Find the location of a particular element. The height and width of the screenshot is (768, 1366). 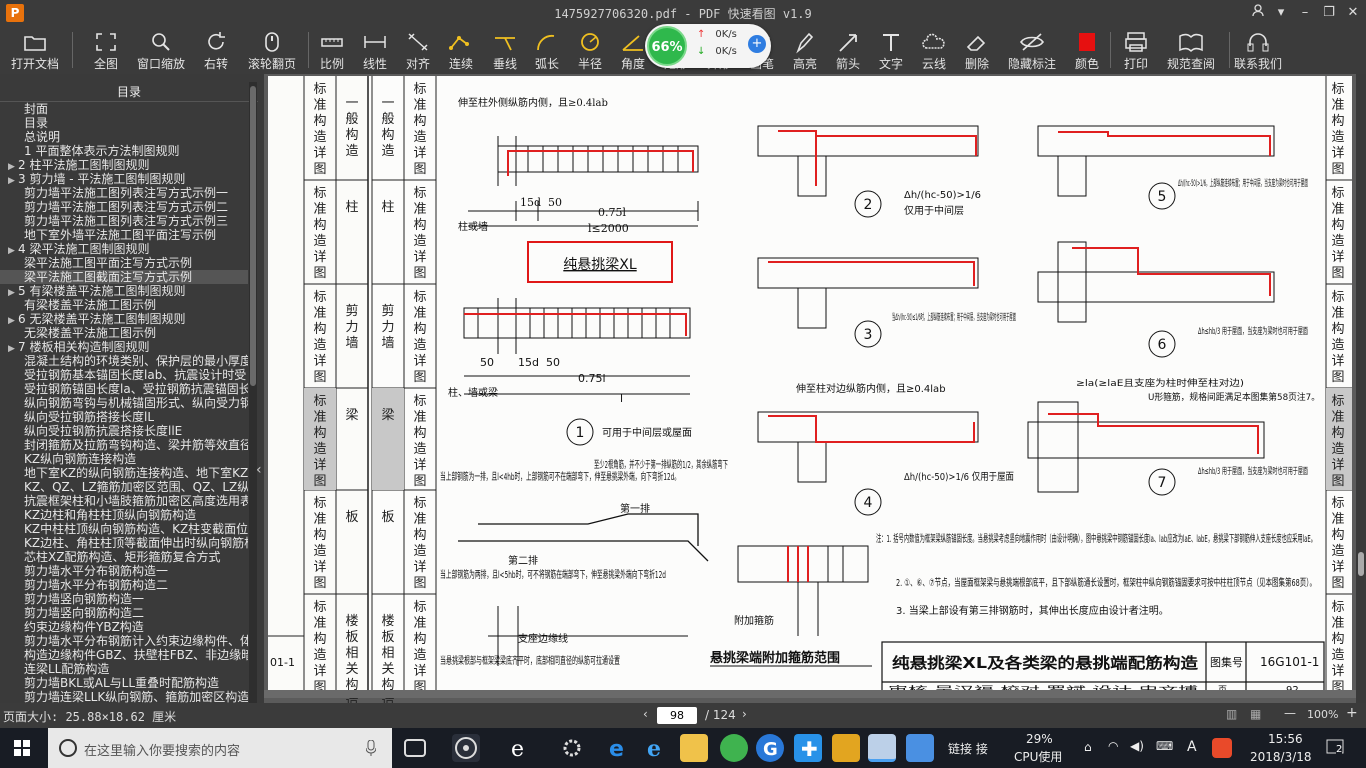

links-label: 链接 接 is located at coordinates (968, 748).